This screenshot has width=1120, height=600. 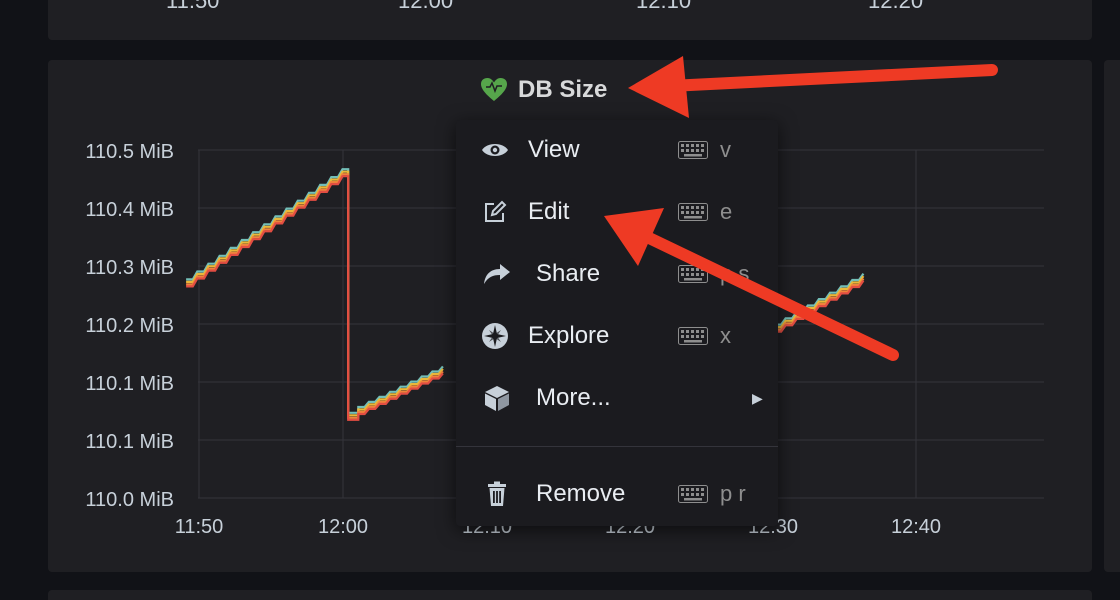 I want to click on menu-item-share: Share p s, so click(x=617, y=274).